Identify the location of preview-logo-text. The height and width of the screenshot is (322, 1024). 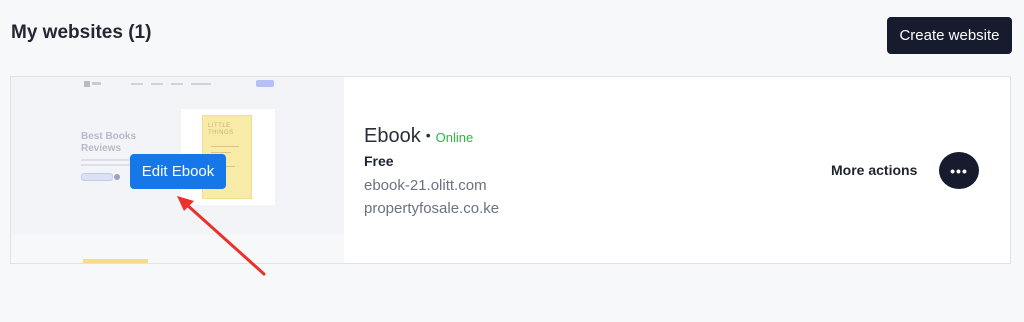
(96, 83).